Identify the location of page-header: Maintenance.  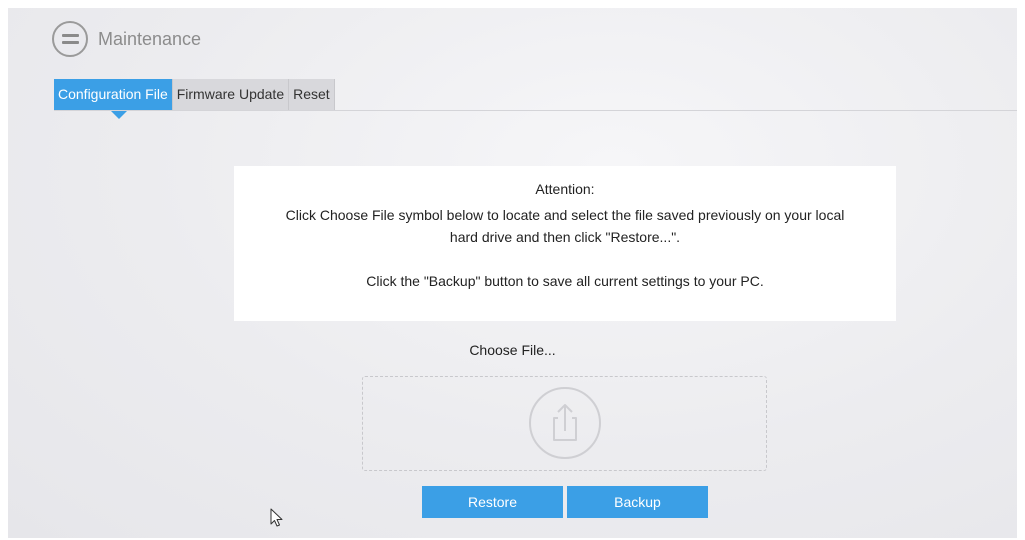
(126, 39).